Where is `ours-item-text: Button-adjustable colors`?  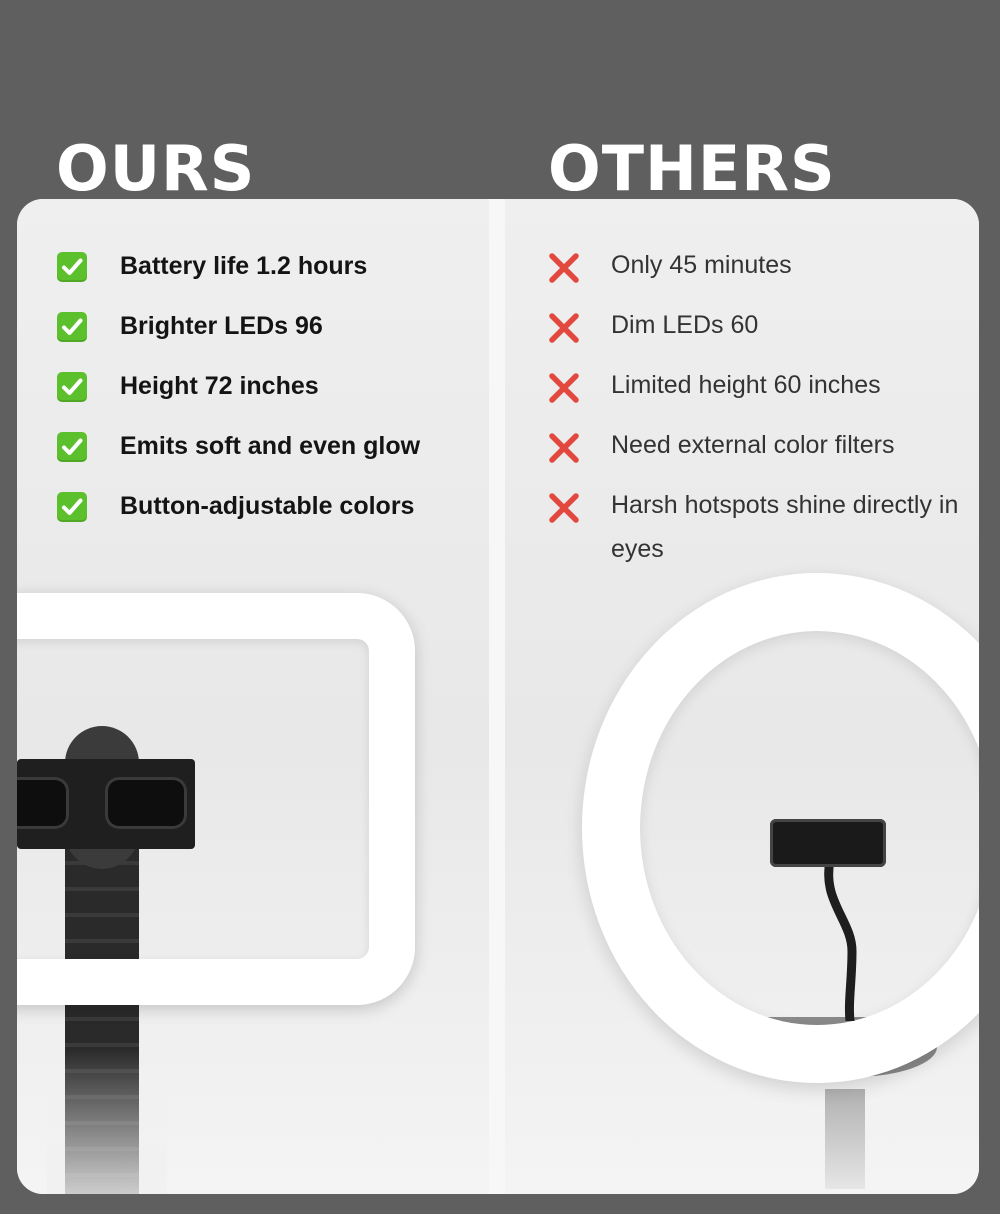 ours-item-text: Button-adjustable colors is located at coordinates (267, 506).